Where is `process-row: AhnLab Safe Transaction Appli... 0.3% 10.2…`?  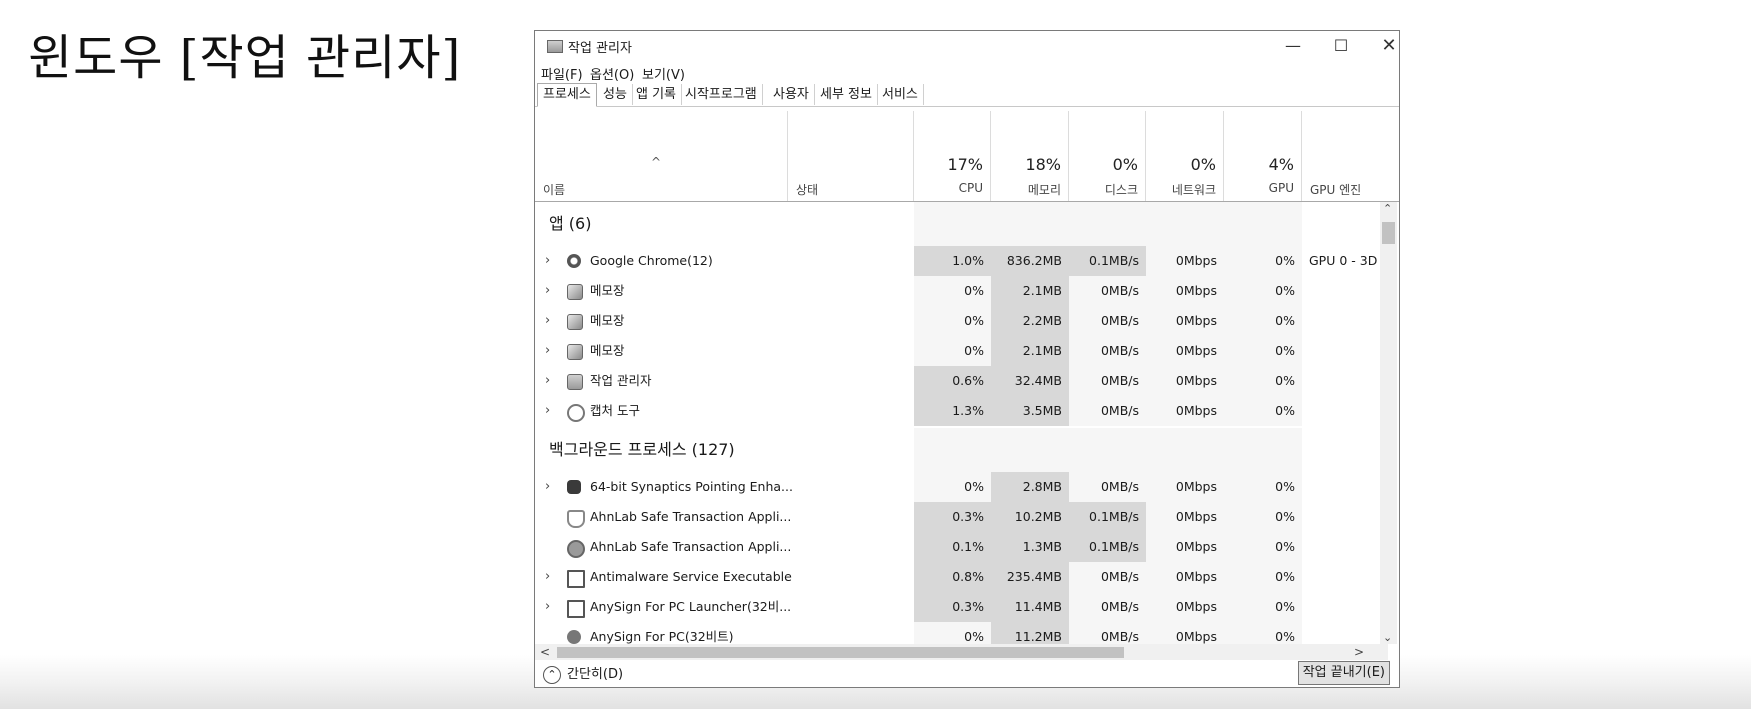
process-row: AhnLab Safe Transaction Appli... 0.3% 10.2… is located at coordinates (961, 517).